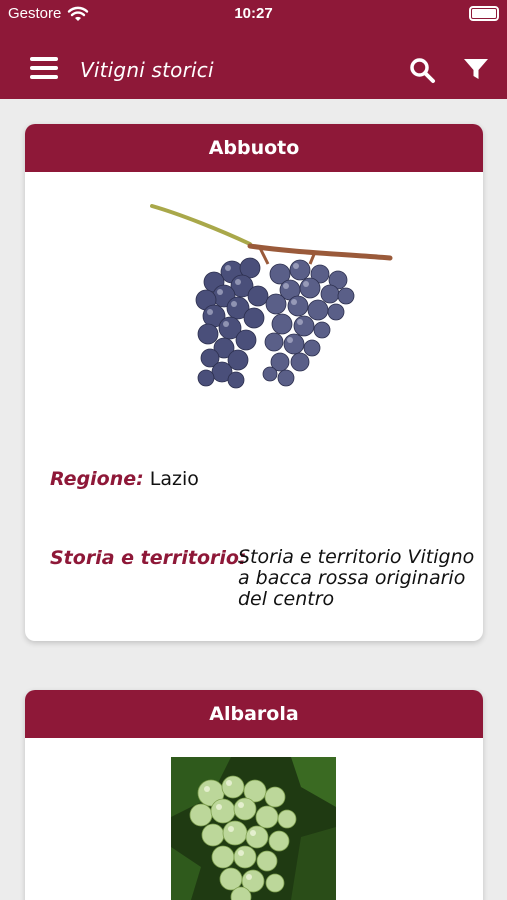 This screenshot has width=507, height=900. What do you see at coordinates (44, 69) in the screenshot?
I see `hamburger-menu-icon` at bounding box center [44, 69].